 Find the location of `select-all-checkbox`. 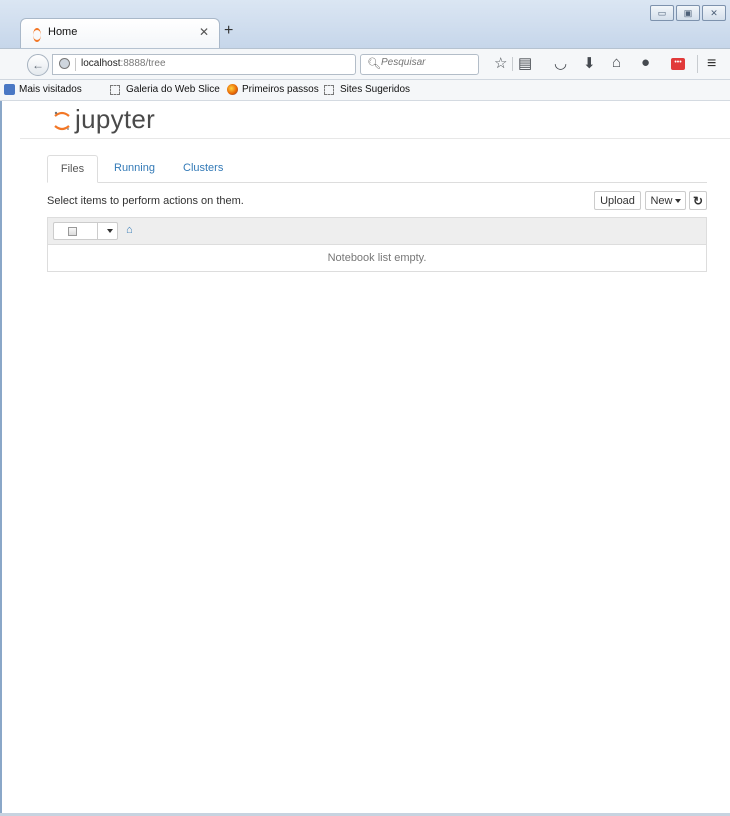

select-all-checkbox is located at coordinates (72, 231).